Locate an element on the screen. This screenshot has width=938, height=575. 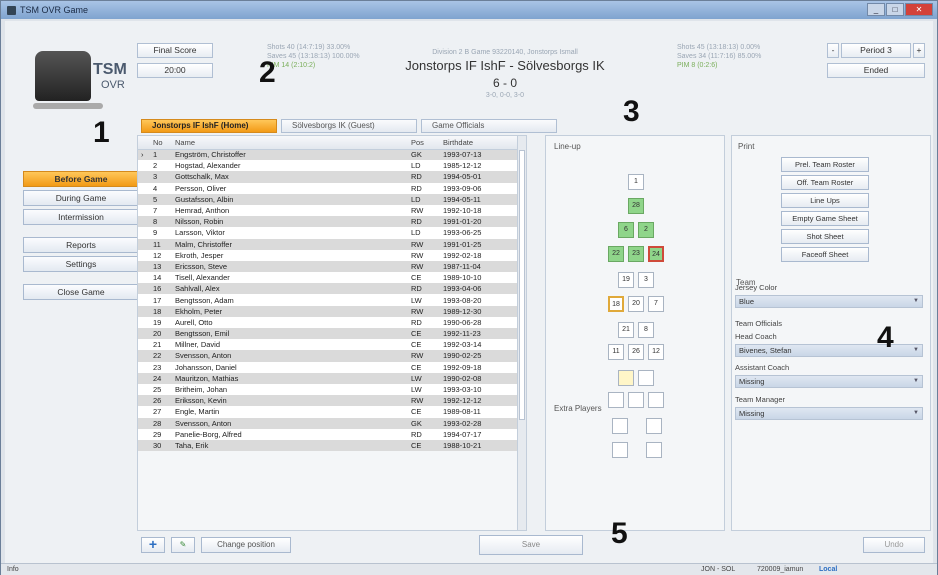
table-row: 8 Nilsson, Robin RD 1991-01-20 is located at coordinates (332, 222).